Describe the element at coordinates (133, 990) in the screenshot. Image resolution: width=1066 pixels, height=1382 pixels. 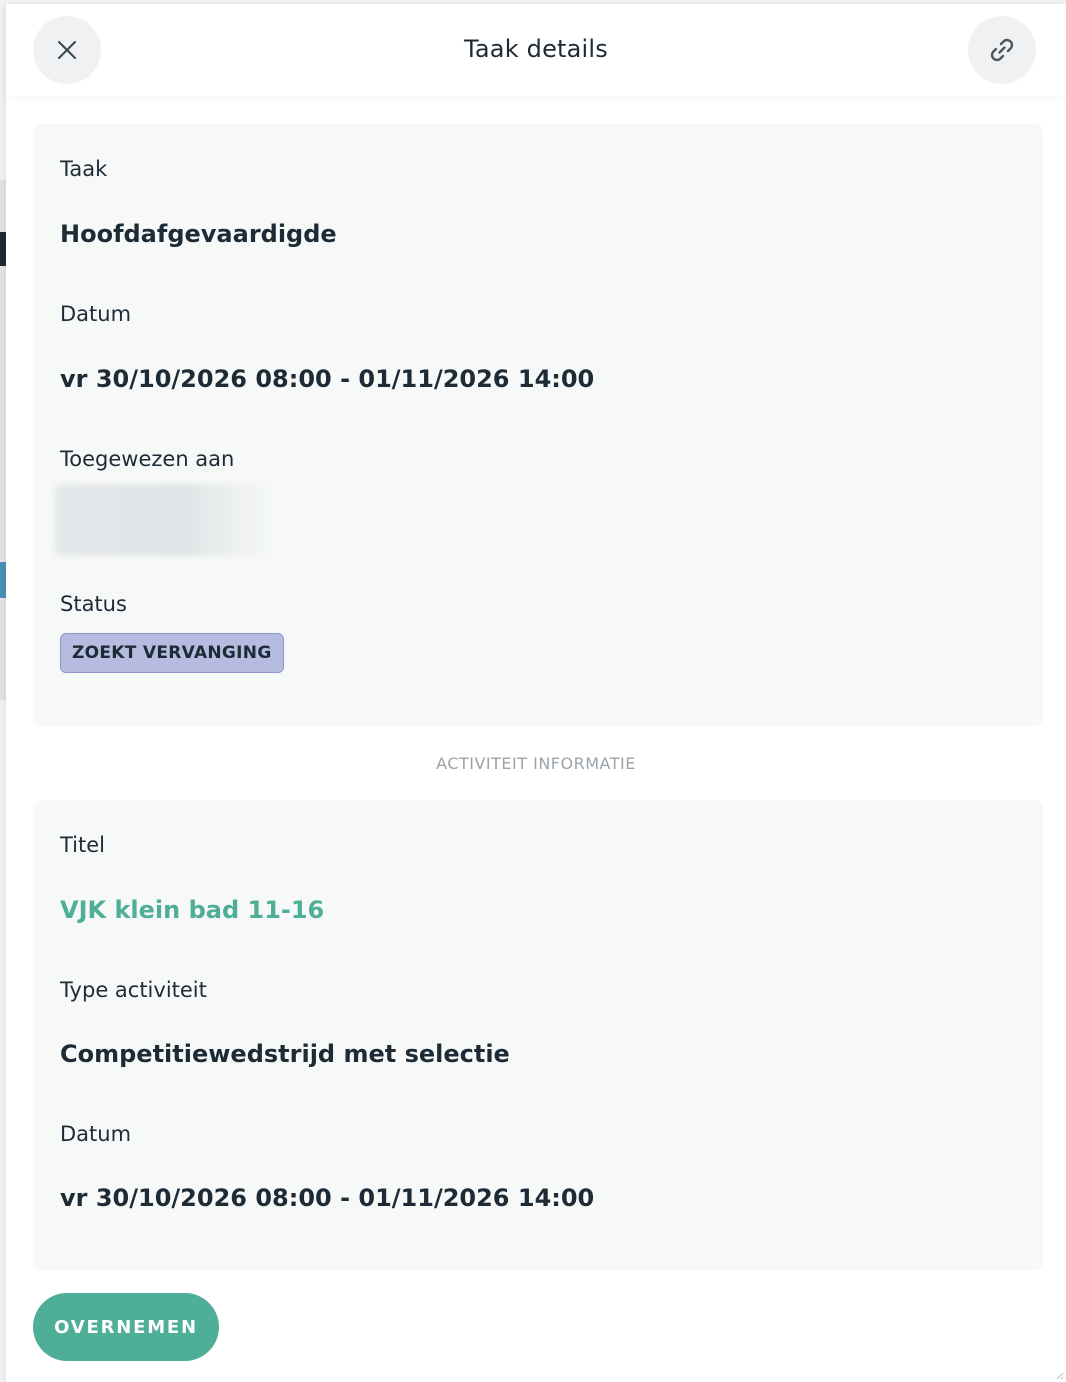
I see `activity-type-label: Type activiteit` at that location.